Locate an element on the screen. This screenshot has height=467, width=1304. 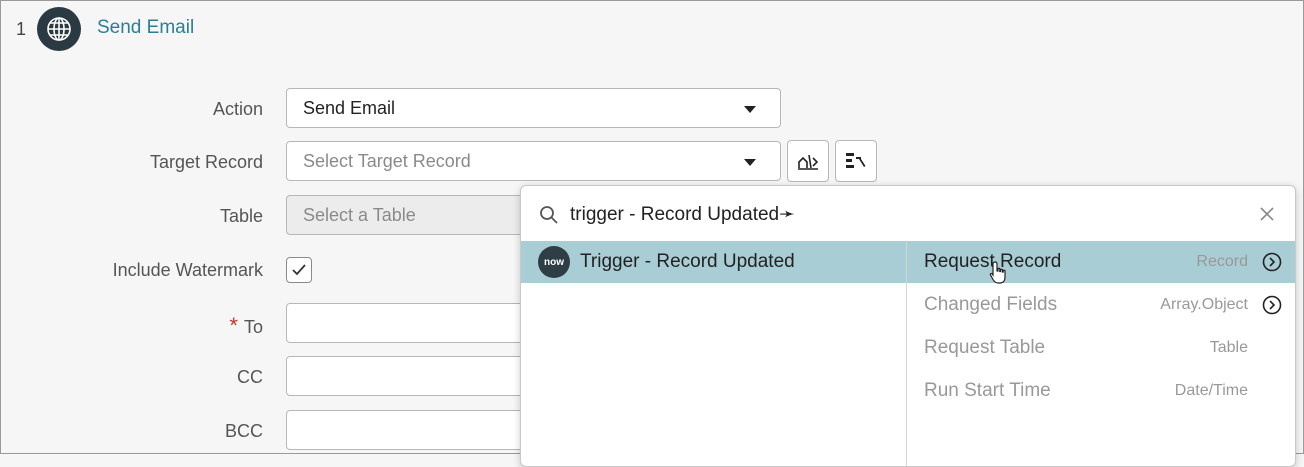
picker-source-item: now Trigger - Record Updated is located at coordinates (713, 262).